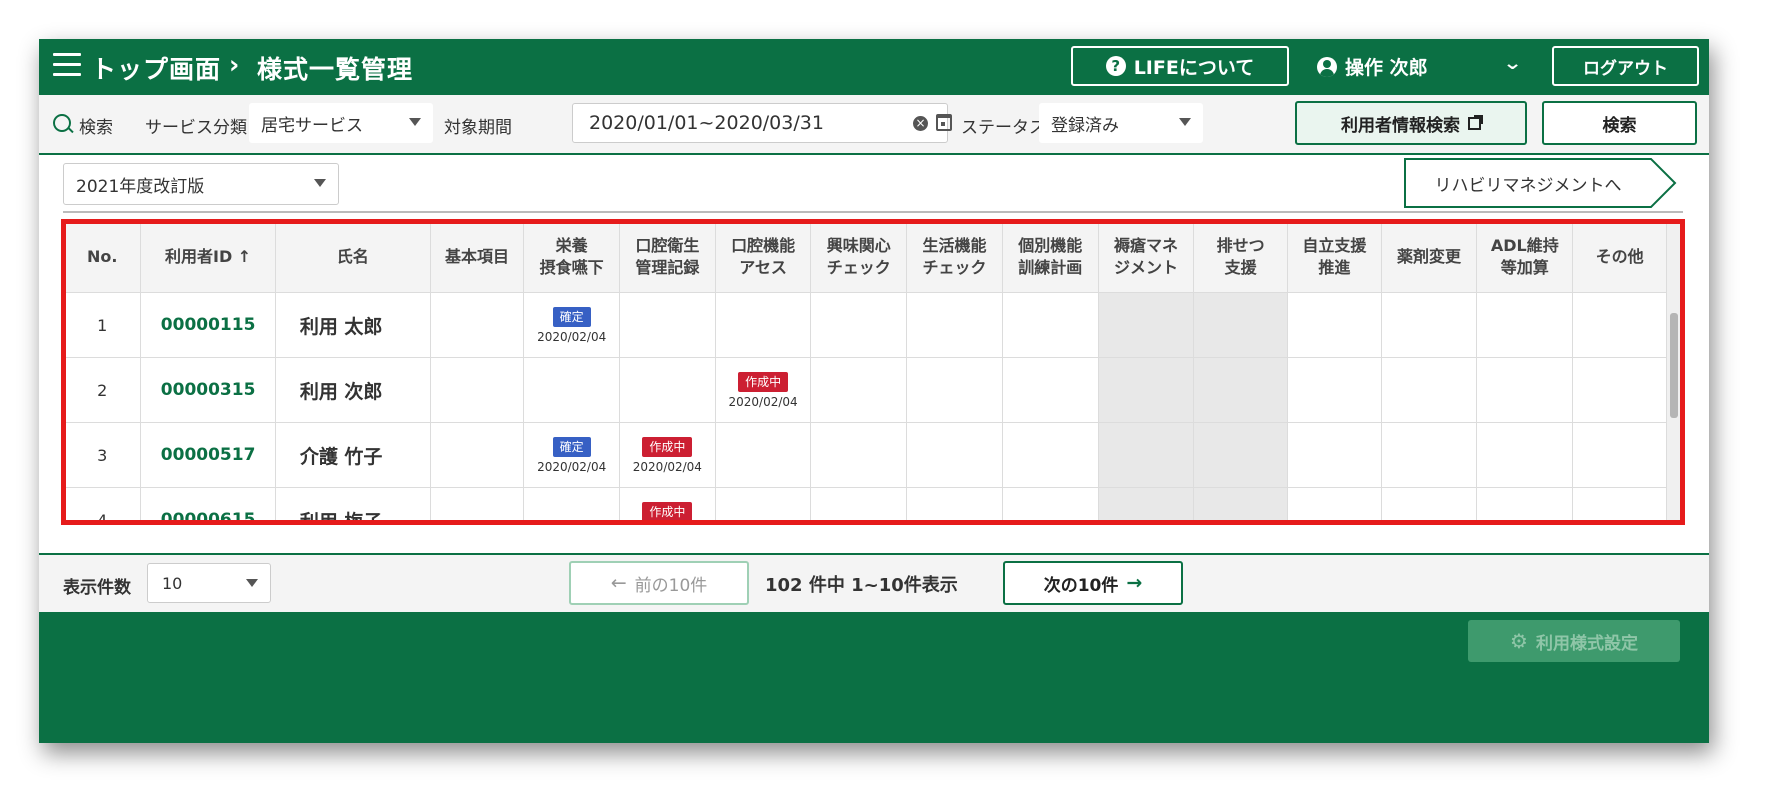 This screenshot has width=1784, height=798. What do you see at coordinates (618, 583) in the screenshot?
I see `arrow-left-icon: ←` at bounding box center [618, 583].